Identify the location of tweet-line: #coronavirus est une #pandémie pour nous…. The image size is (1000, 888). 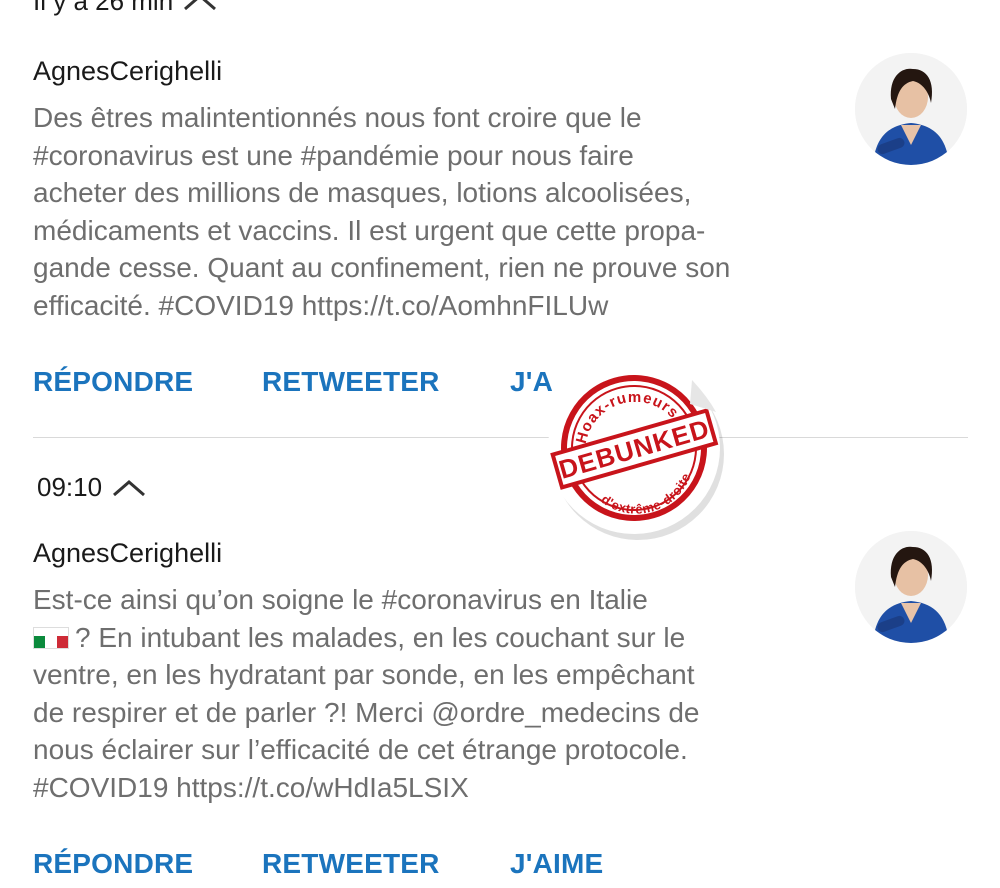
(333, 155).